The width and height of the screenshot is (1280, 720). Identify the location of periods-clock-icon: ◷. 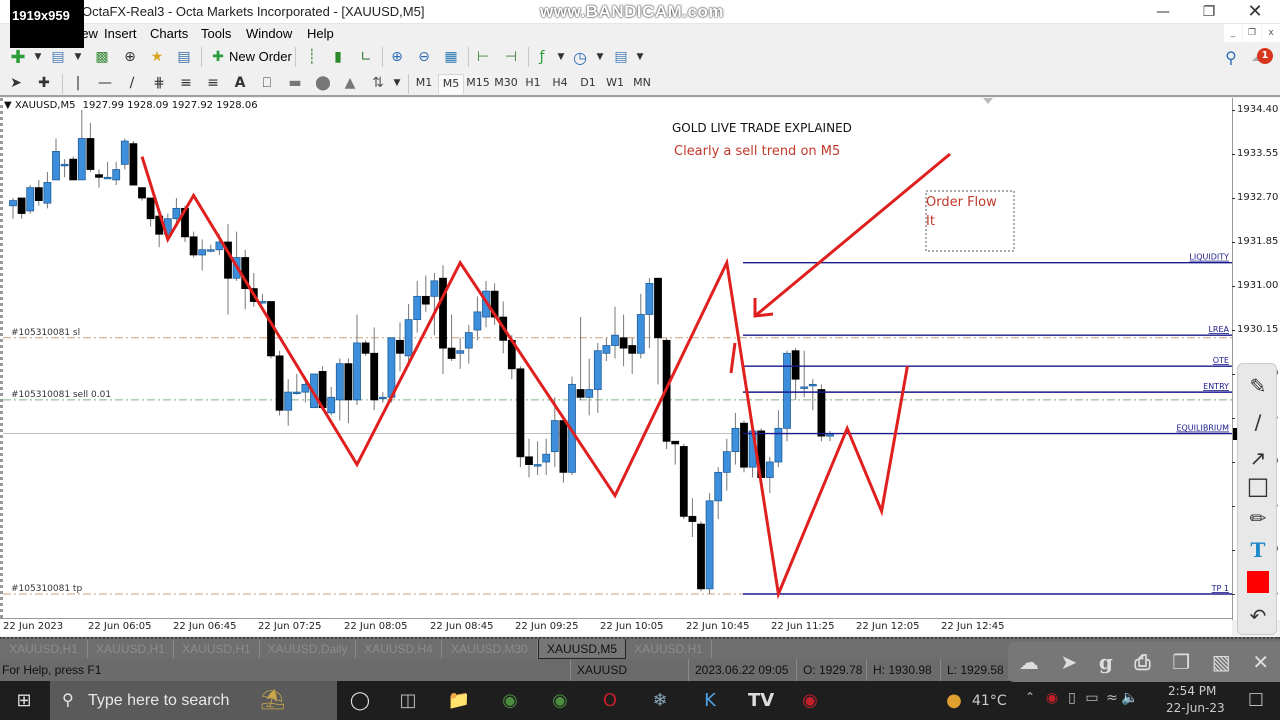
(580, 57).